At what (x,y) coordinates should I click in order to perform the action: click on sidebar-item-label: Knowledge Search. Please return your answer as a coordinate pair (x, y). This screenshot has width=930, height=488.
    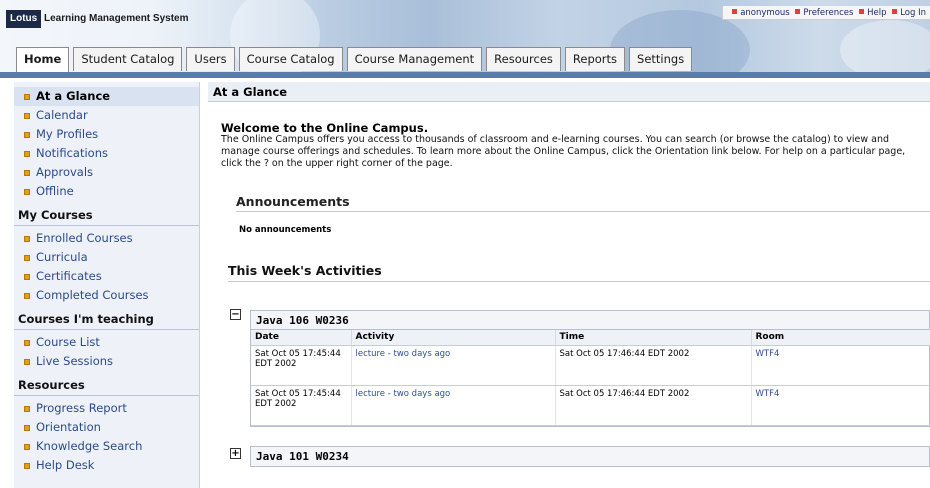
    Looking at the image, I should click on (89, 446).